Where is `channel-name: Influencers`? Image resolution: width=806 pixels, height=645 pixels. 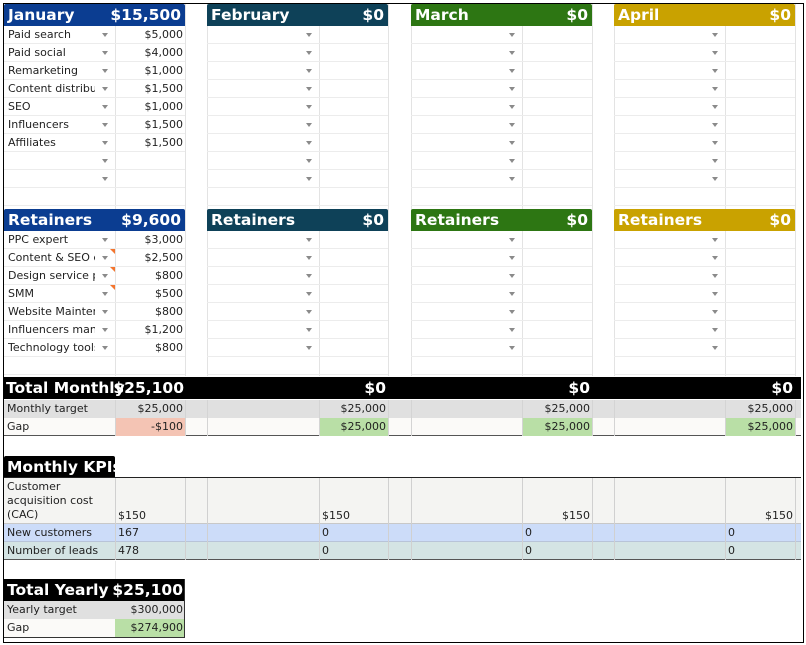 channel-name: Influencers is located at coordinates (51, 124).